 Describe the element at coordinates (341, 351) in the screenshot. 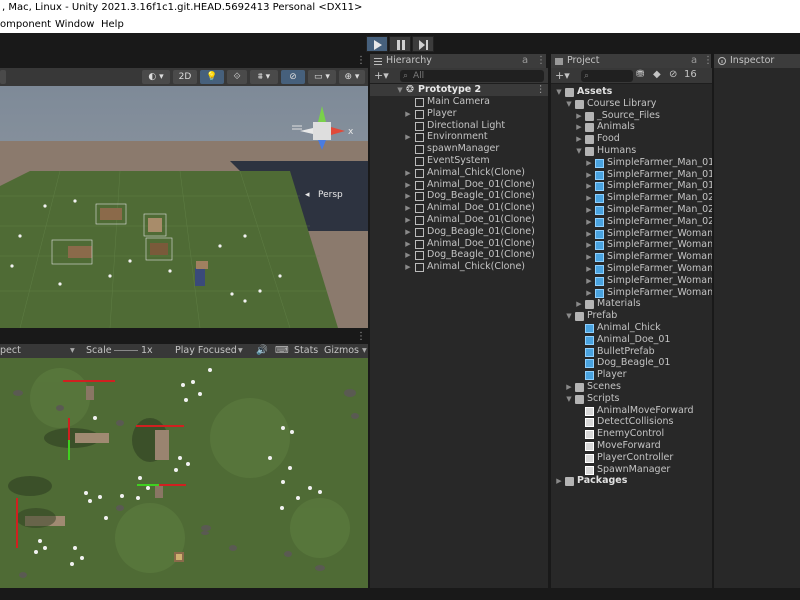

I see `gizmos-button: Gizmos` at that location.